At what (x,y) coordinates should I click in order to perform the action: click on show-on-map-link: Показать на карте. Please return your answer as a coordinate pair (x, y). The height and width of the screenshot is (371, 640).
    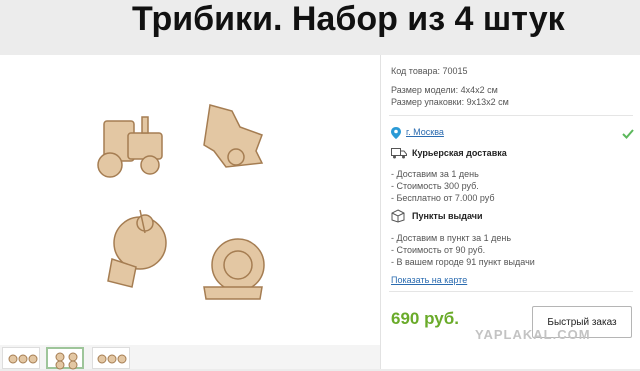
    Looking at the image, I should click on (429, 280).